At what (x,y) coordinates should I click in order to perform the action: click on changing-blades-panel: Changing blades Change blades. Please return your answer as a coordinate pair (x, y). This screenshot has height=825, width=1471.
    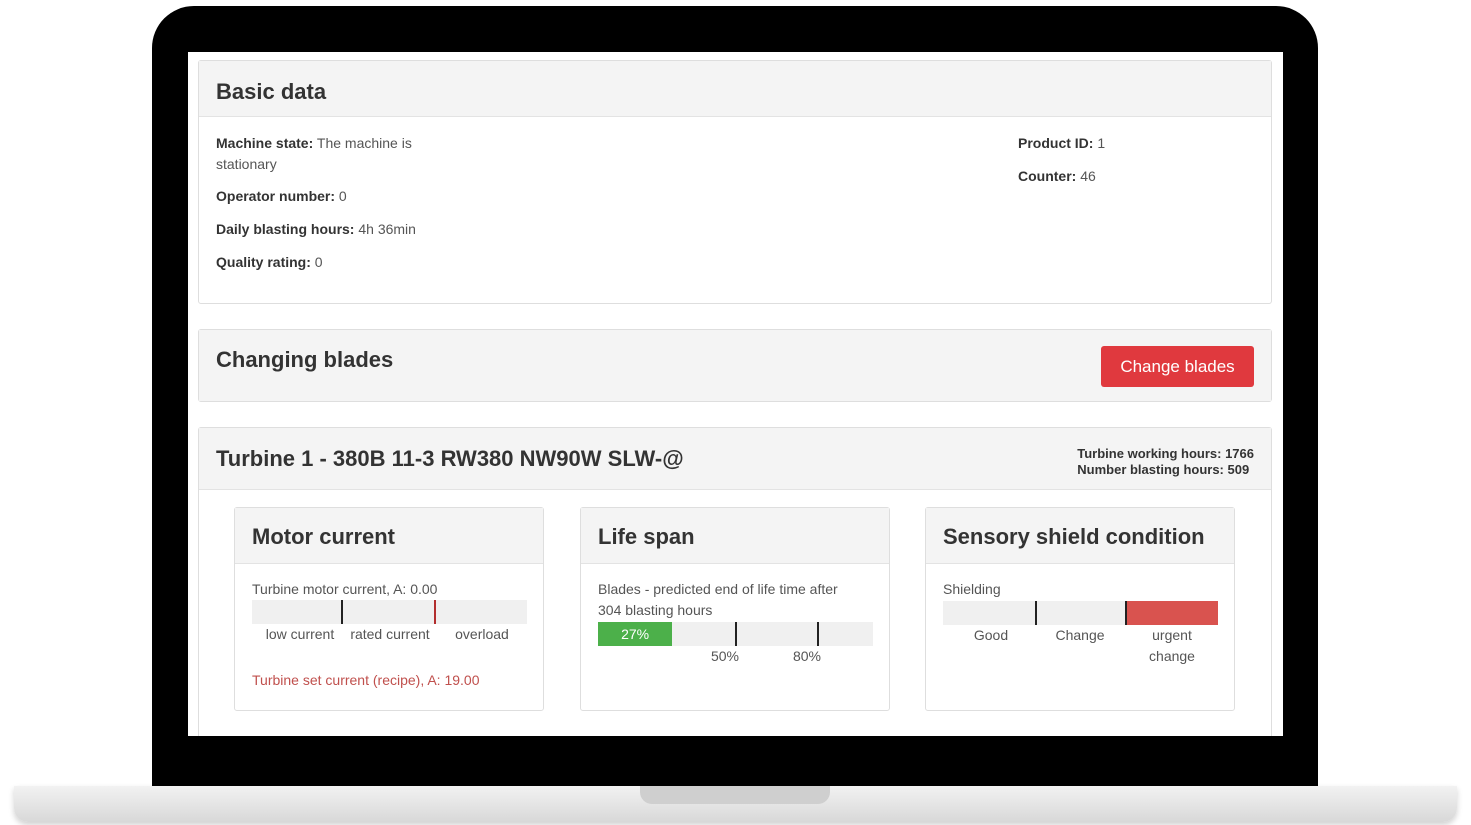
    Looking at the image, I should click on (735, 365).